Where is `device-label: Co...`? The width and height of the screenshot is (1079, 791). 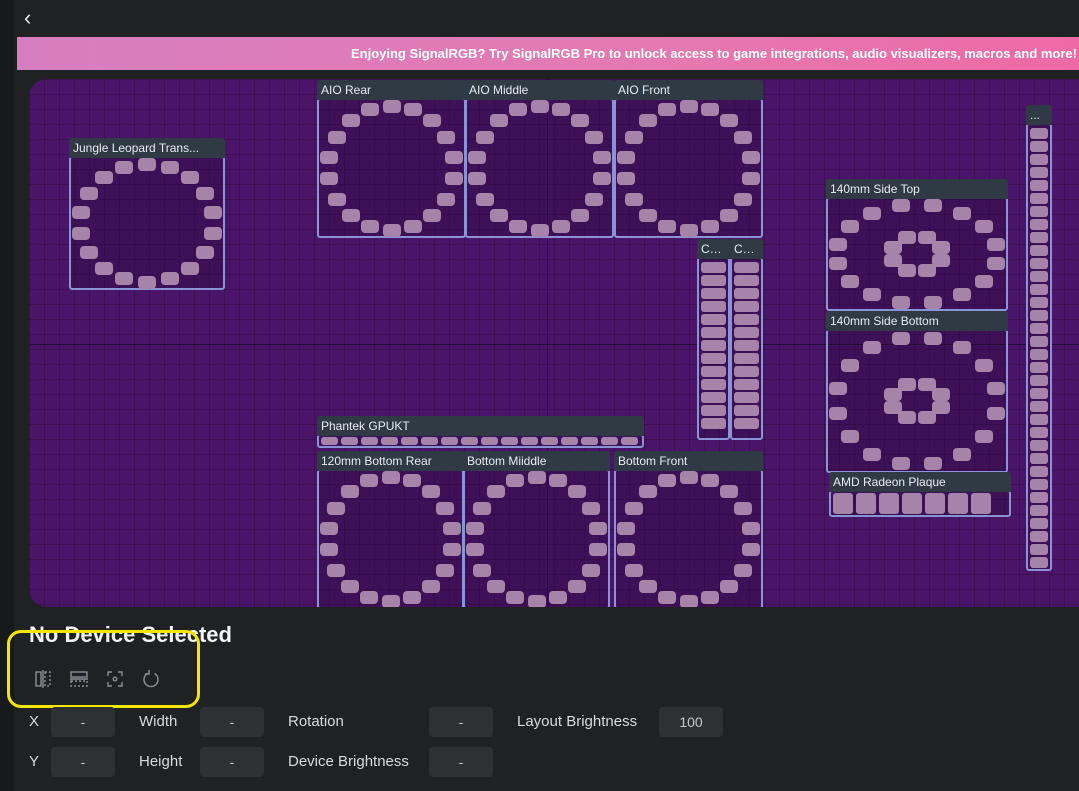
device-label: Co... is located at coordinates (746, 249).